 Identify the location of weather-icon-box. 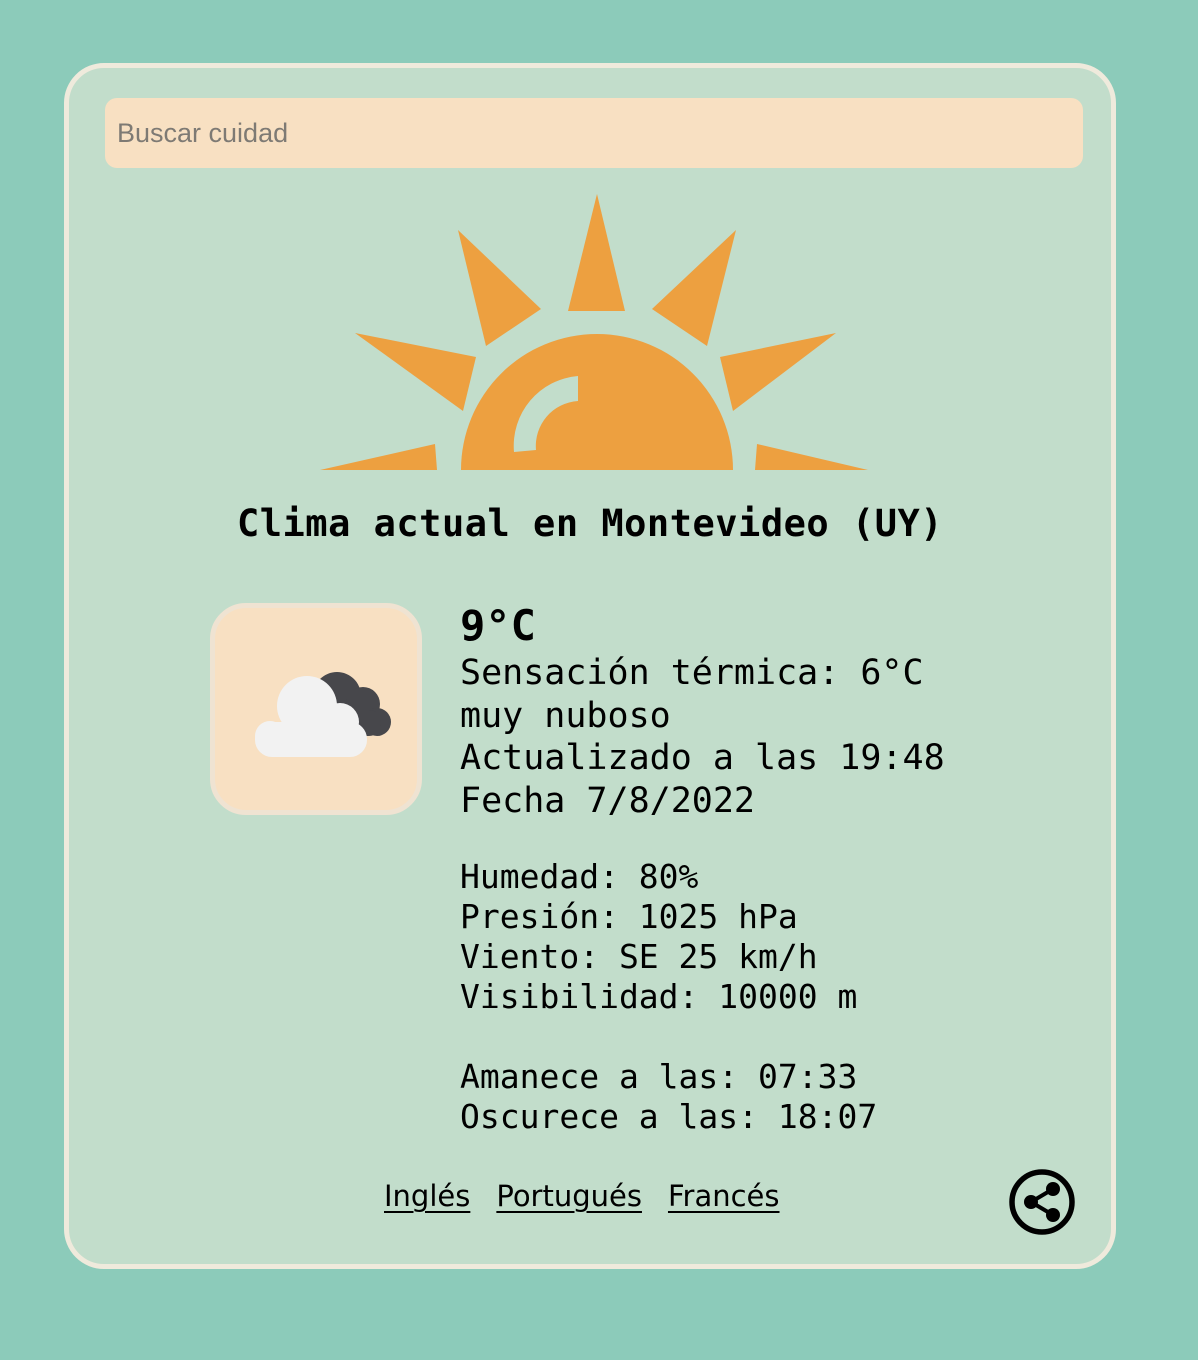
(316, 709).